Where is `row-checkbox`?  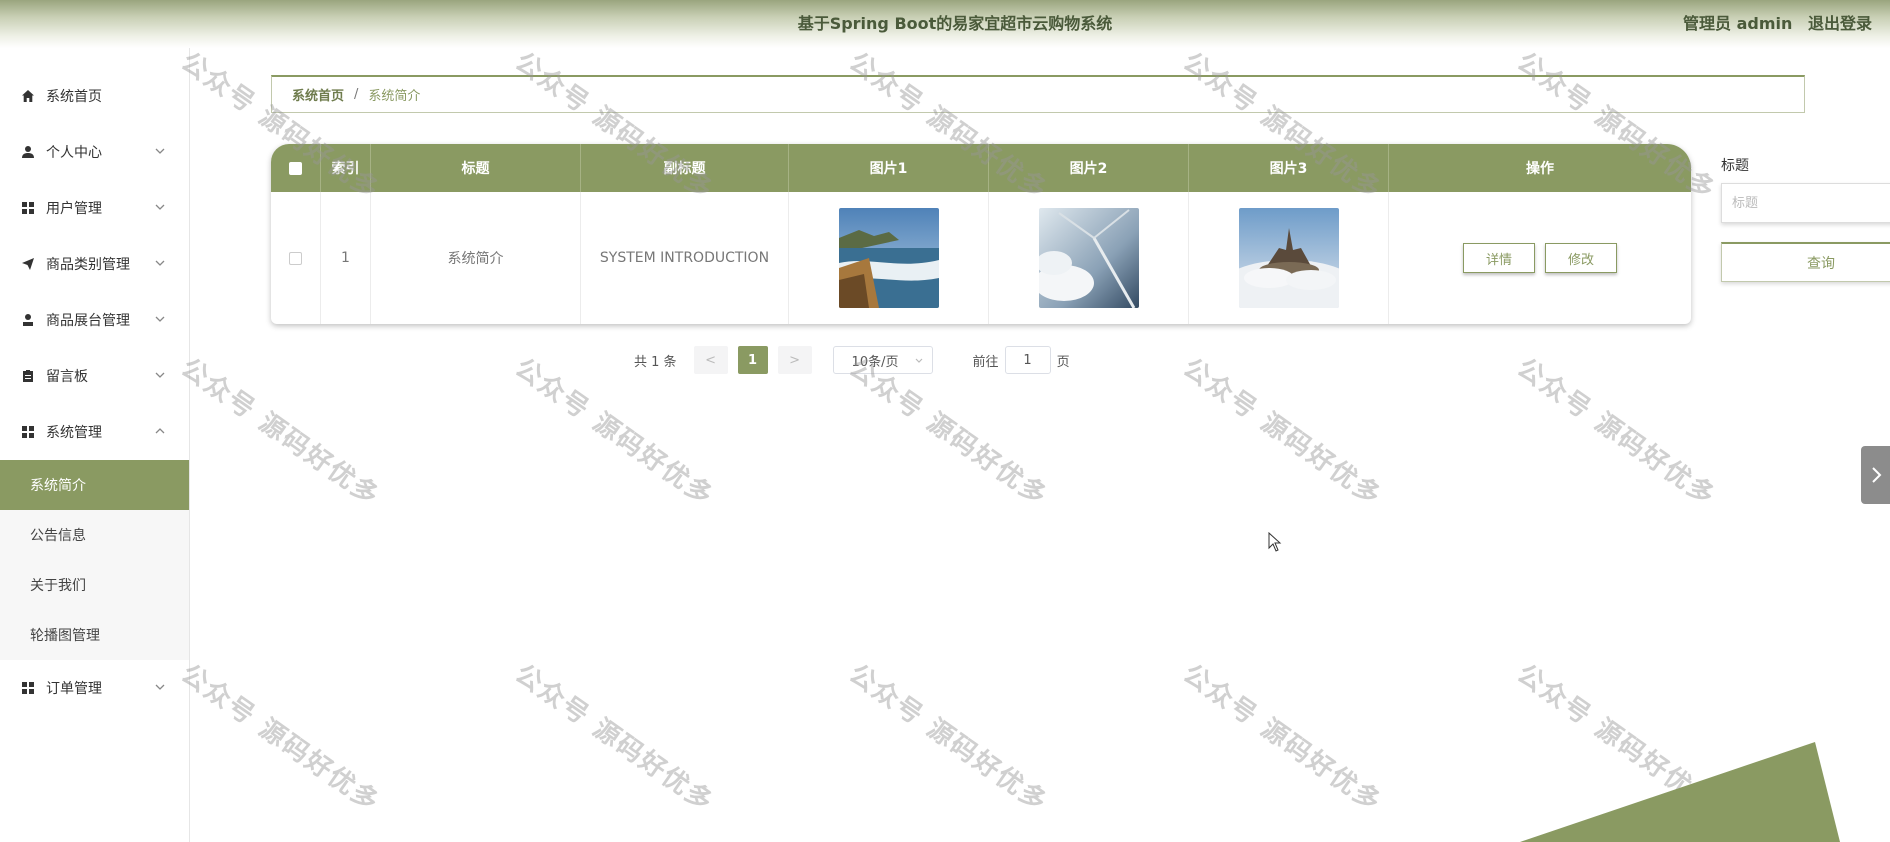 row-checkbox is located at coordinates (295, 258).